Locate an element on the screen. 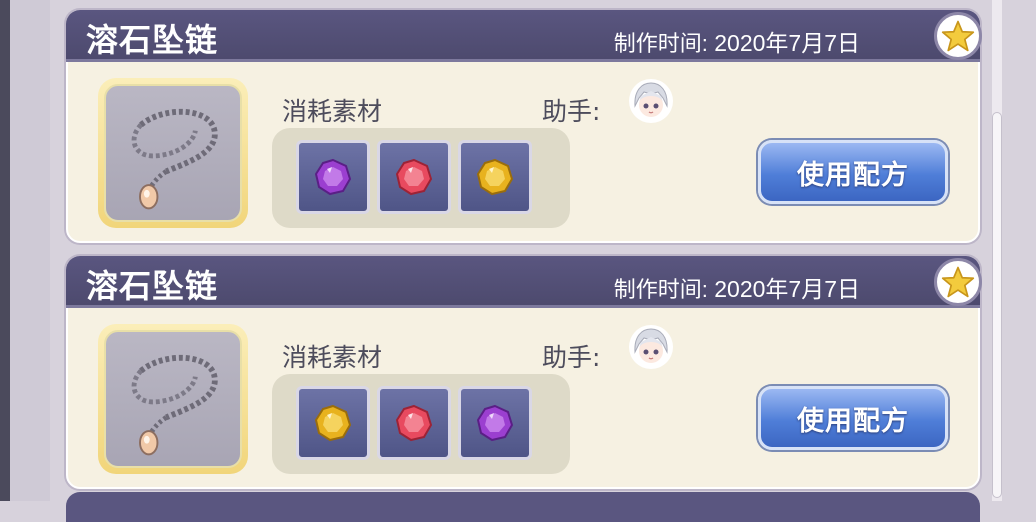 This screenshot has height=522, width=1036. scrollbar-thumb is located at coordinates (997, 305).